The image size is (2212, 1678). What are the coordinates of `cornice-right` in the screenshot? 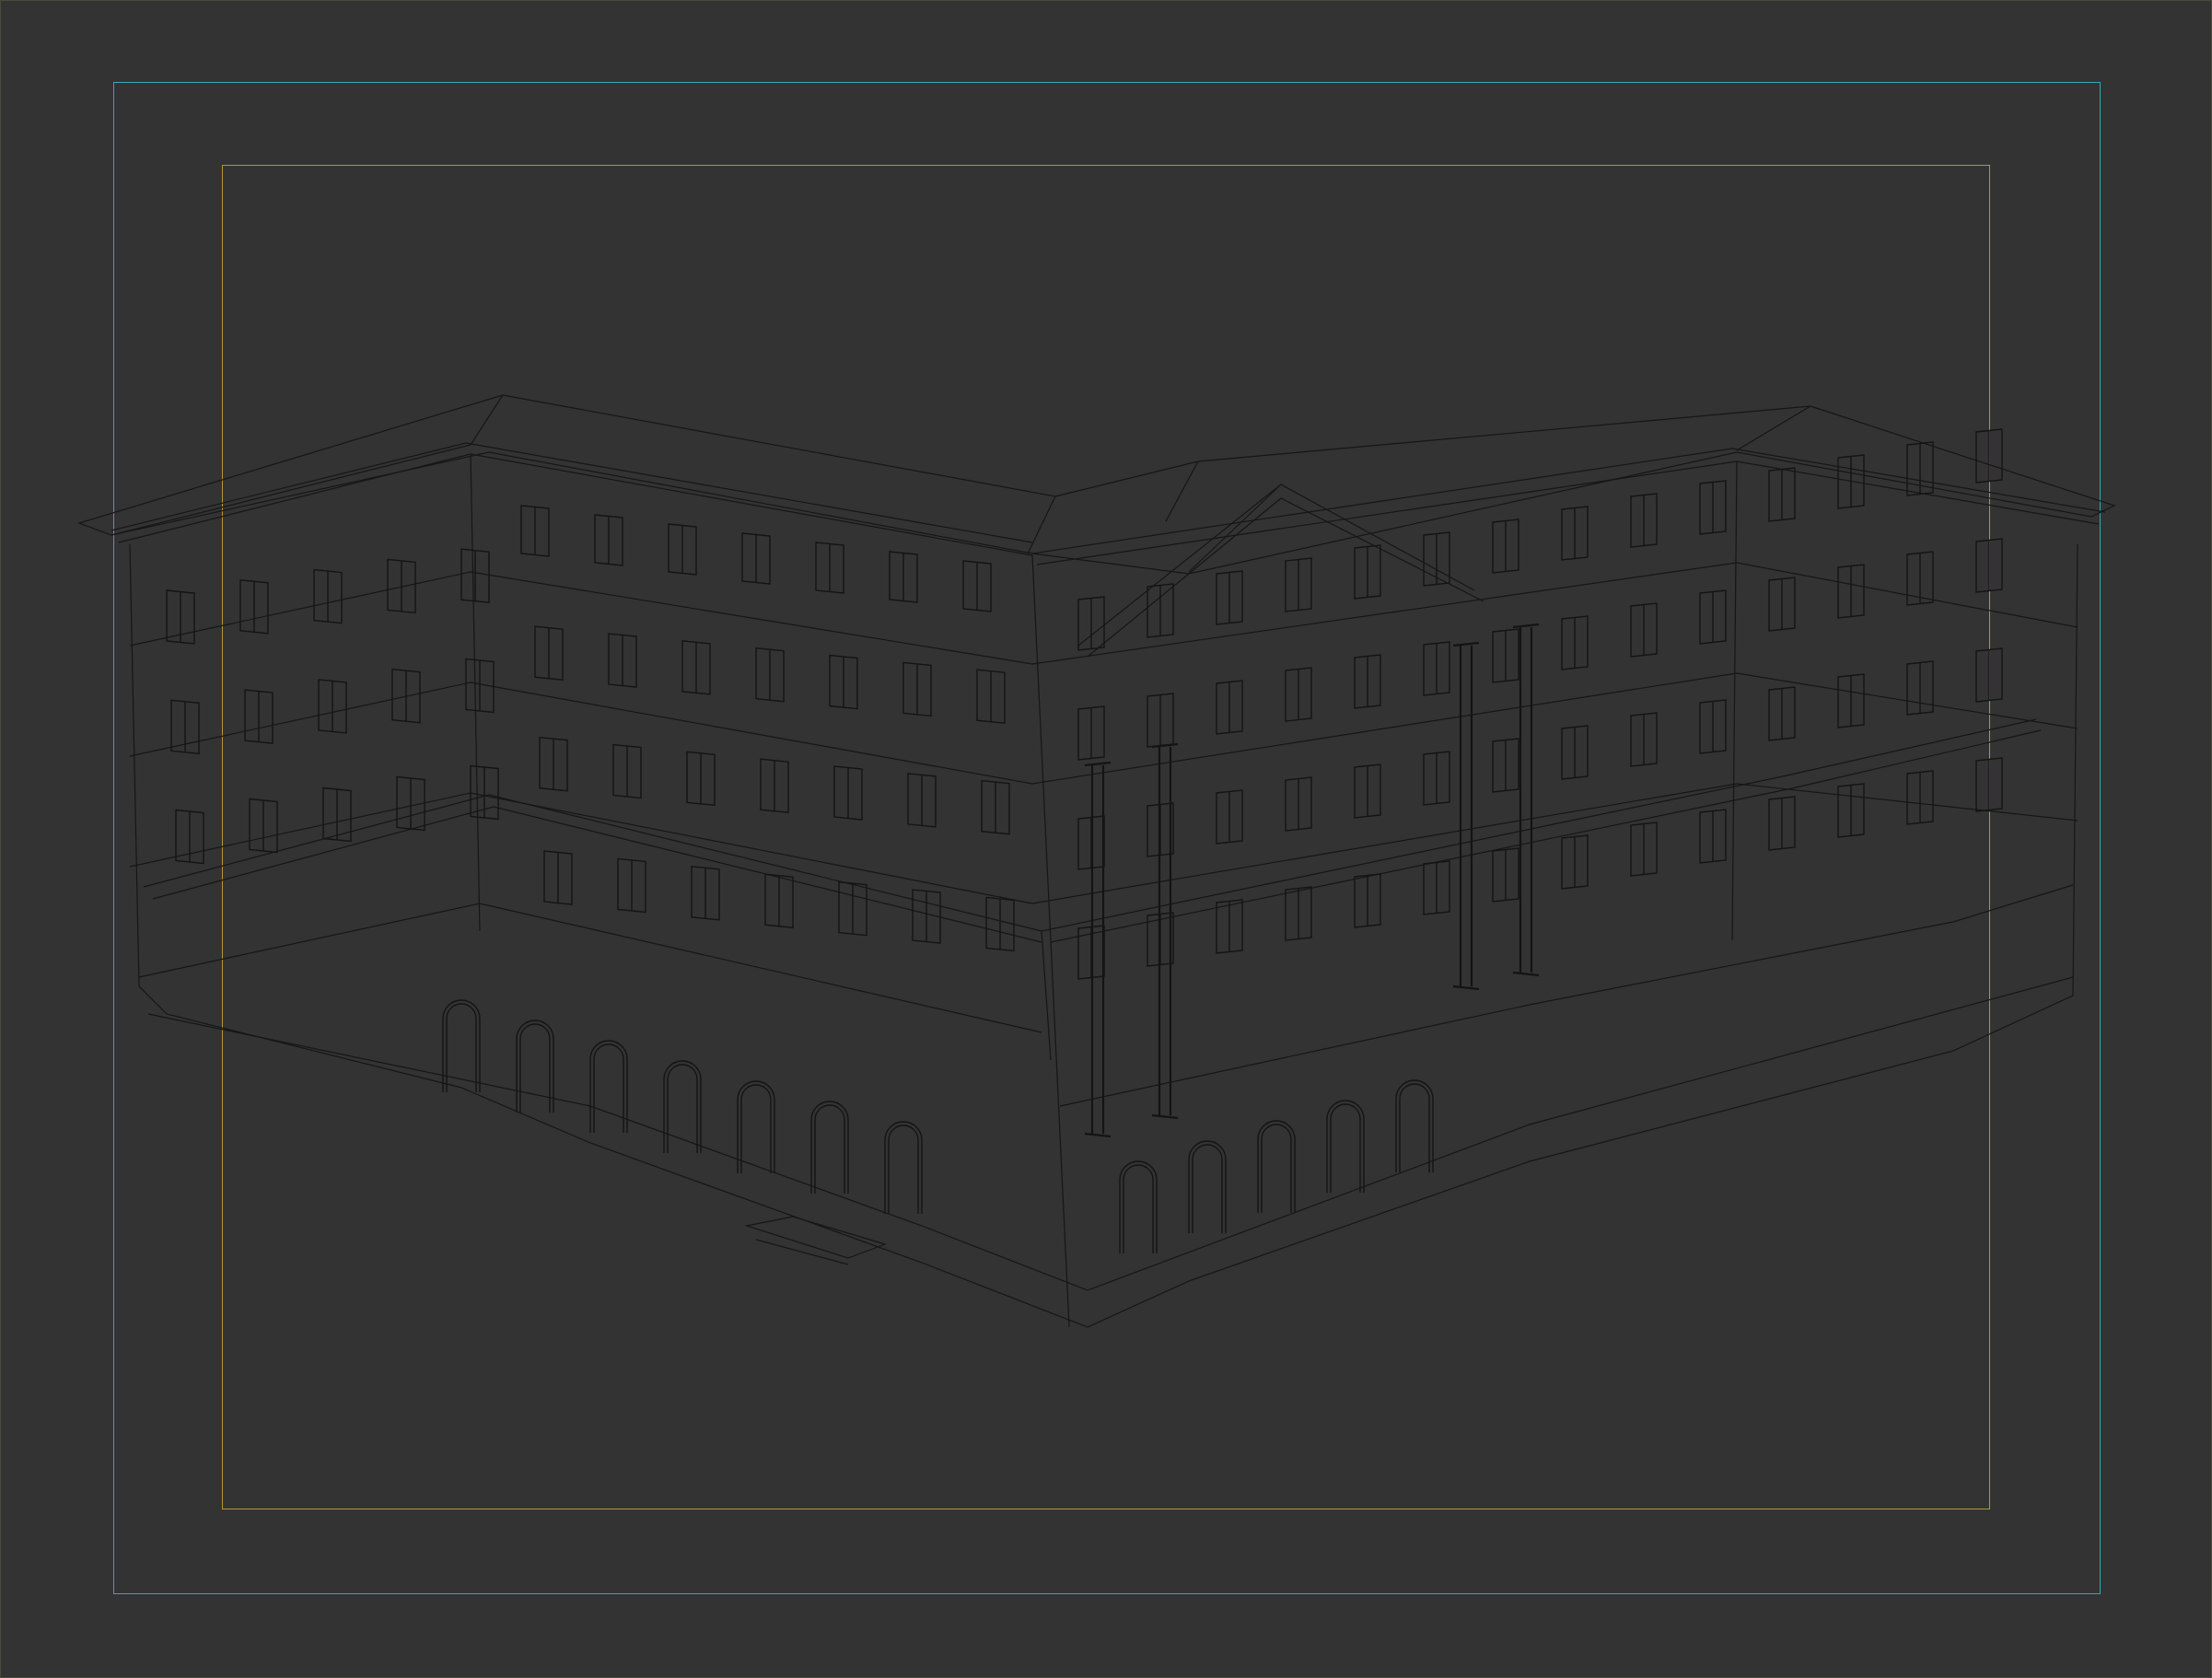 It's located at (1568, 506).